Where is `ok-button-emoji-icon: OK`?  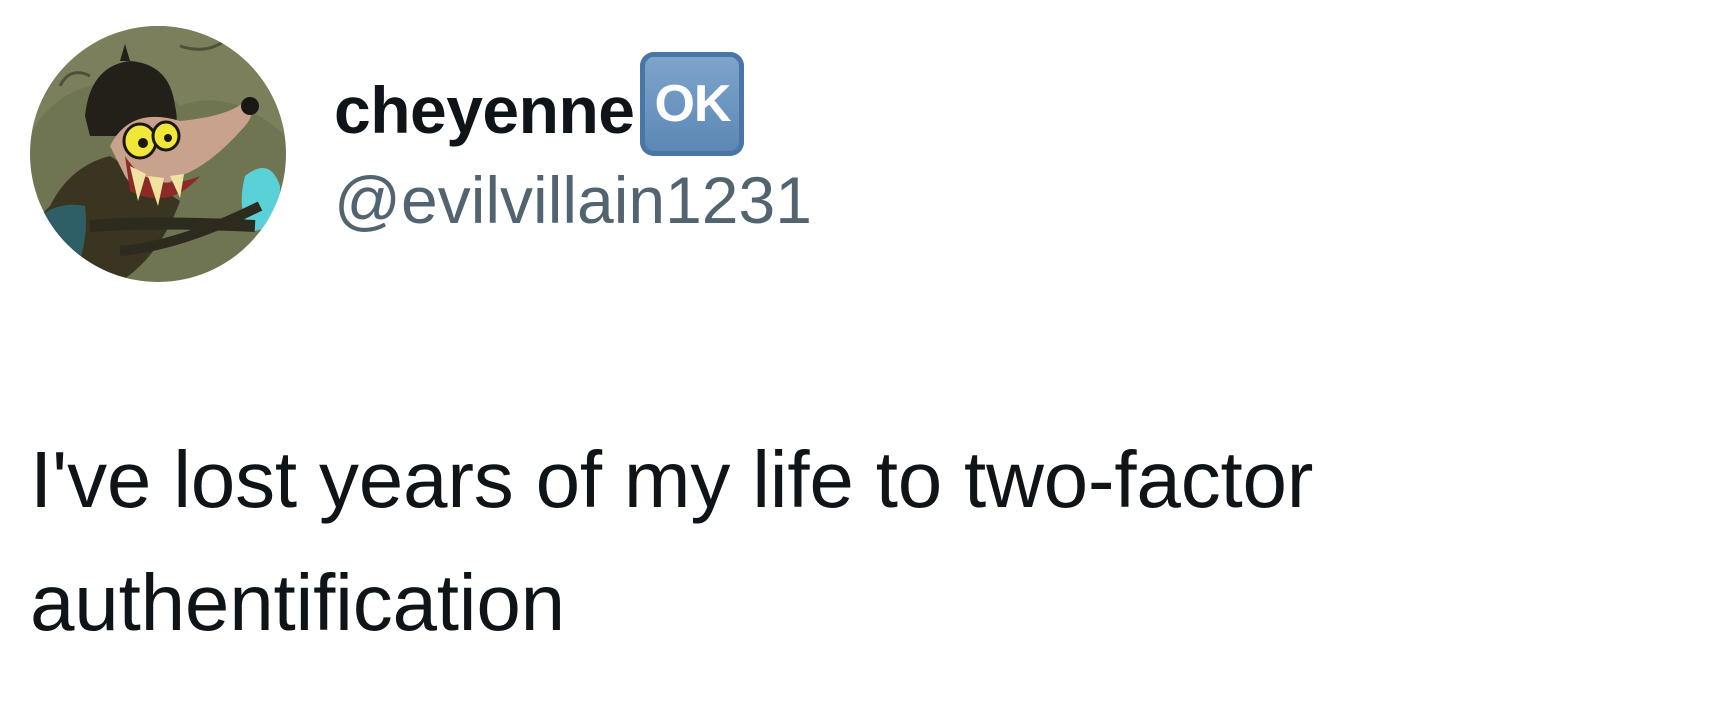 ok-button-emoji-icon: OK is located at coordinates (692, 104).